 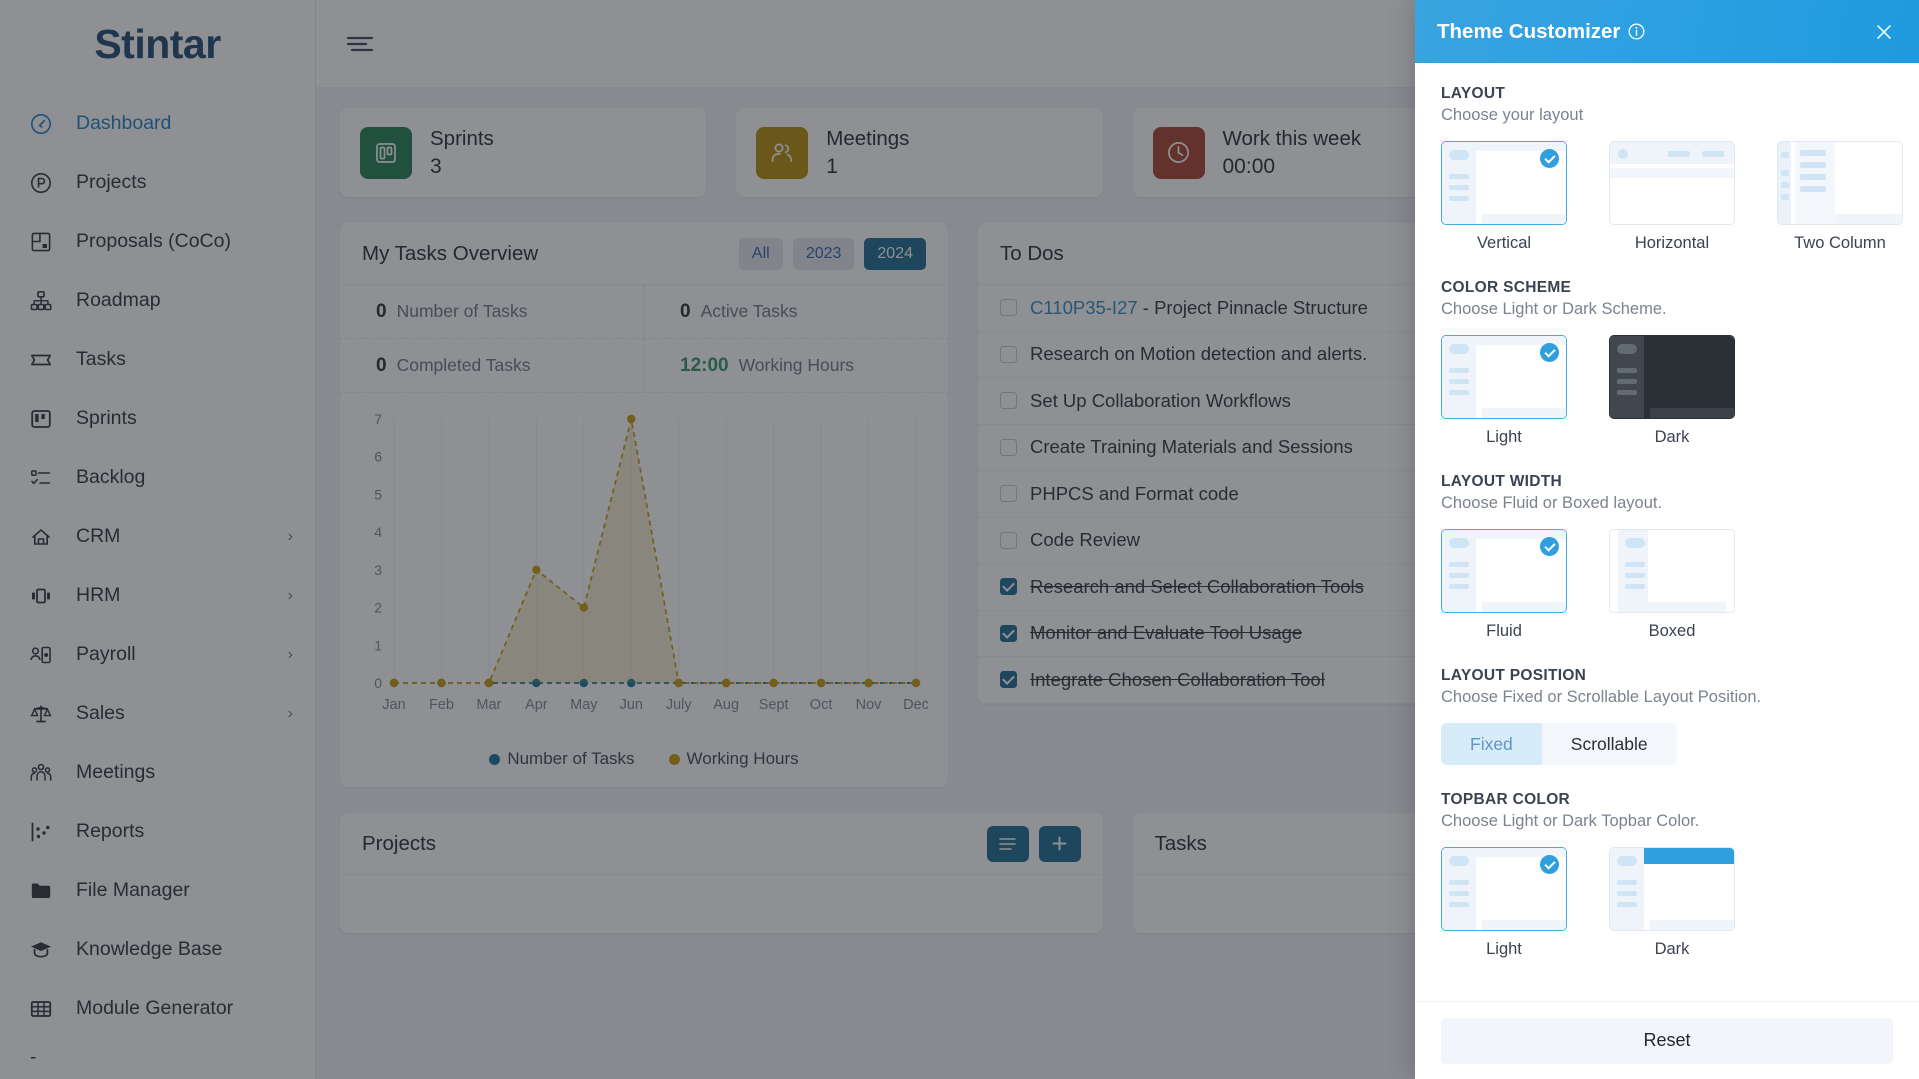 I want to click on color-scheme-options: Light Dark, so click(x=1667, y=391).